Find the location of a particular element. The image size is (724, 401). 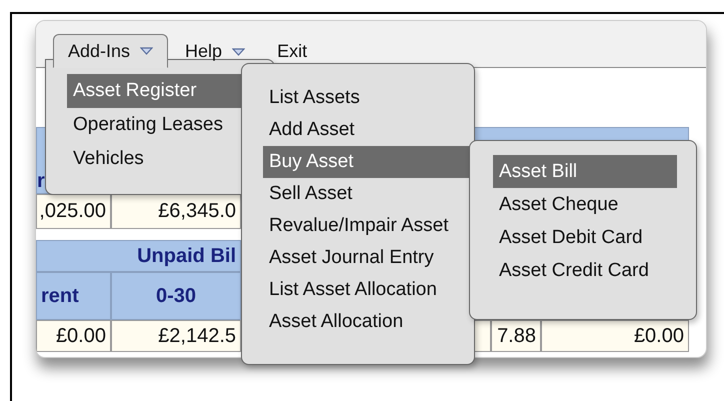

menu-item: Asset Journal Entry is located at coordinates (367, 258).